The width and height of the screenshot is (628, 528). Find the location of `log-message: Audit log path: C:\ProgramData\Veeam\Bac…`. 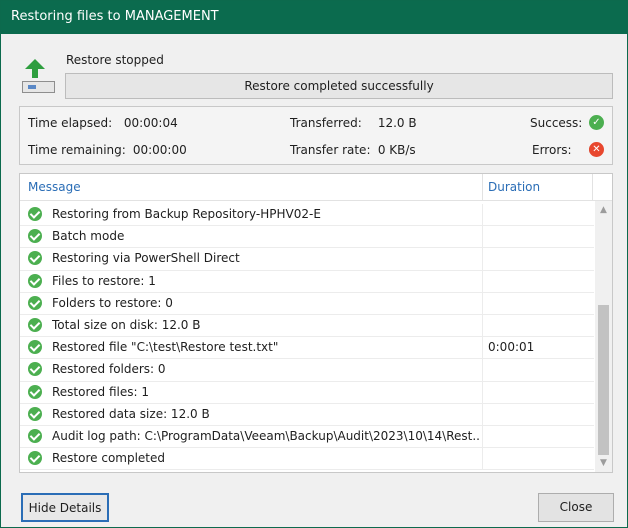

log-message: Audit log path: C:\ProgramData\Veeam\Bac… is located at coordinates (266, 435).